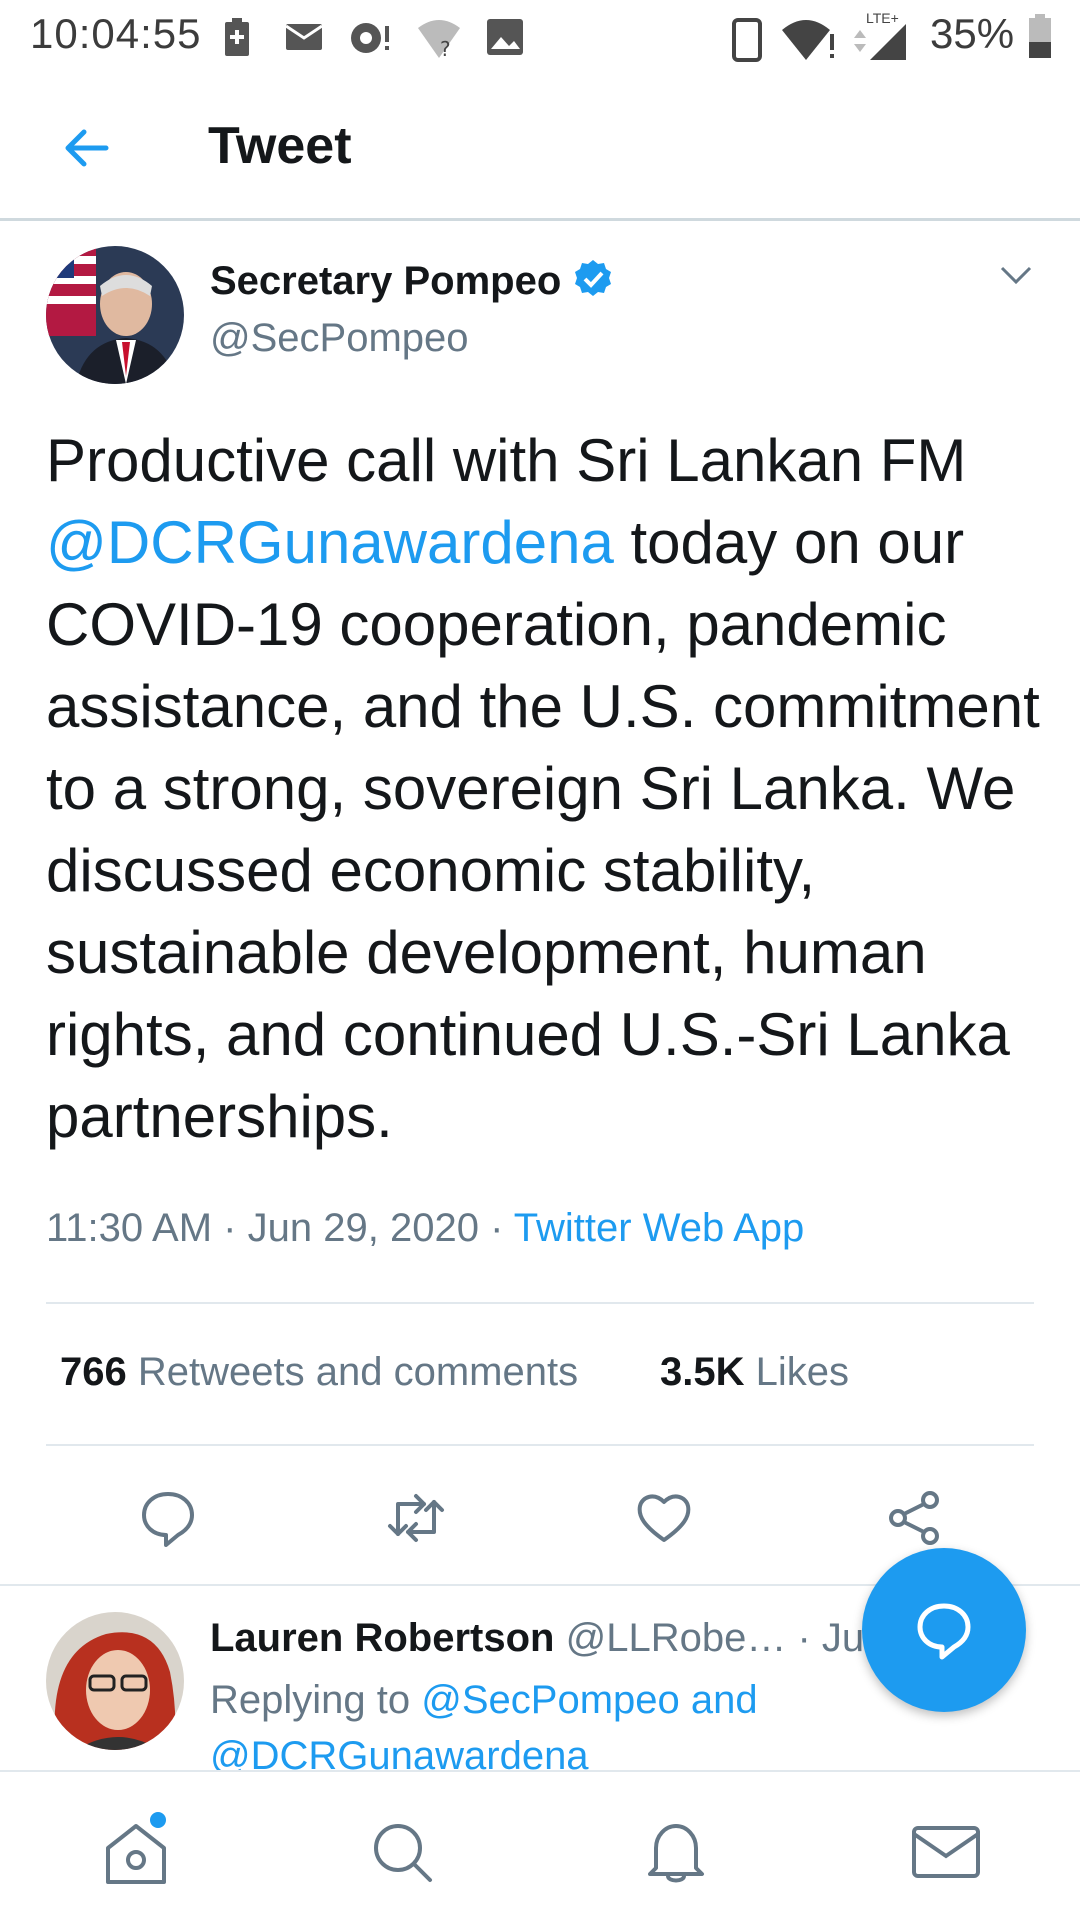  I want to click on home-icon, so click(136, 1852).